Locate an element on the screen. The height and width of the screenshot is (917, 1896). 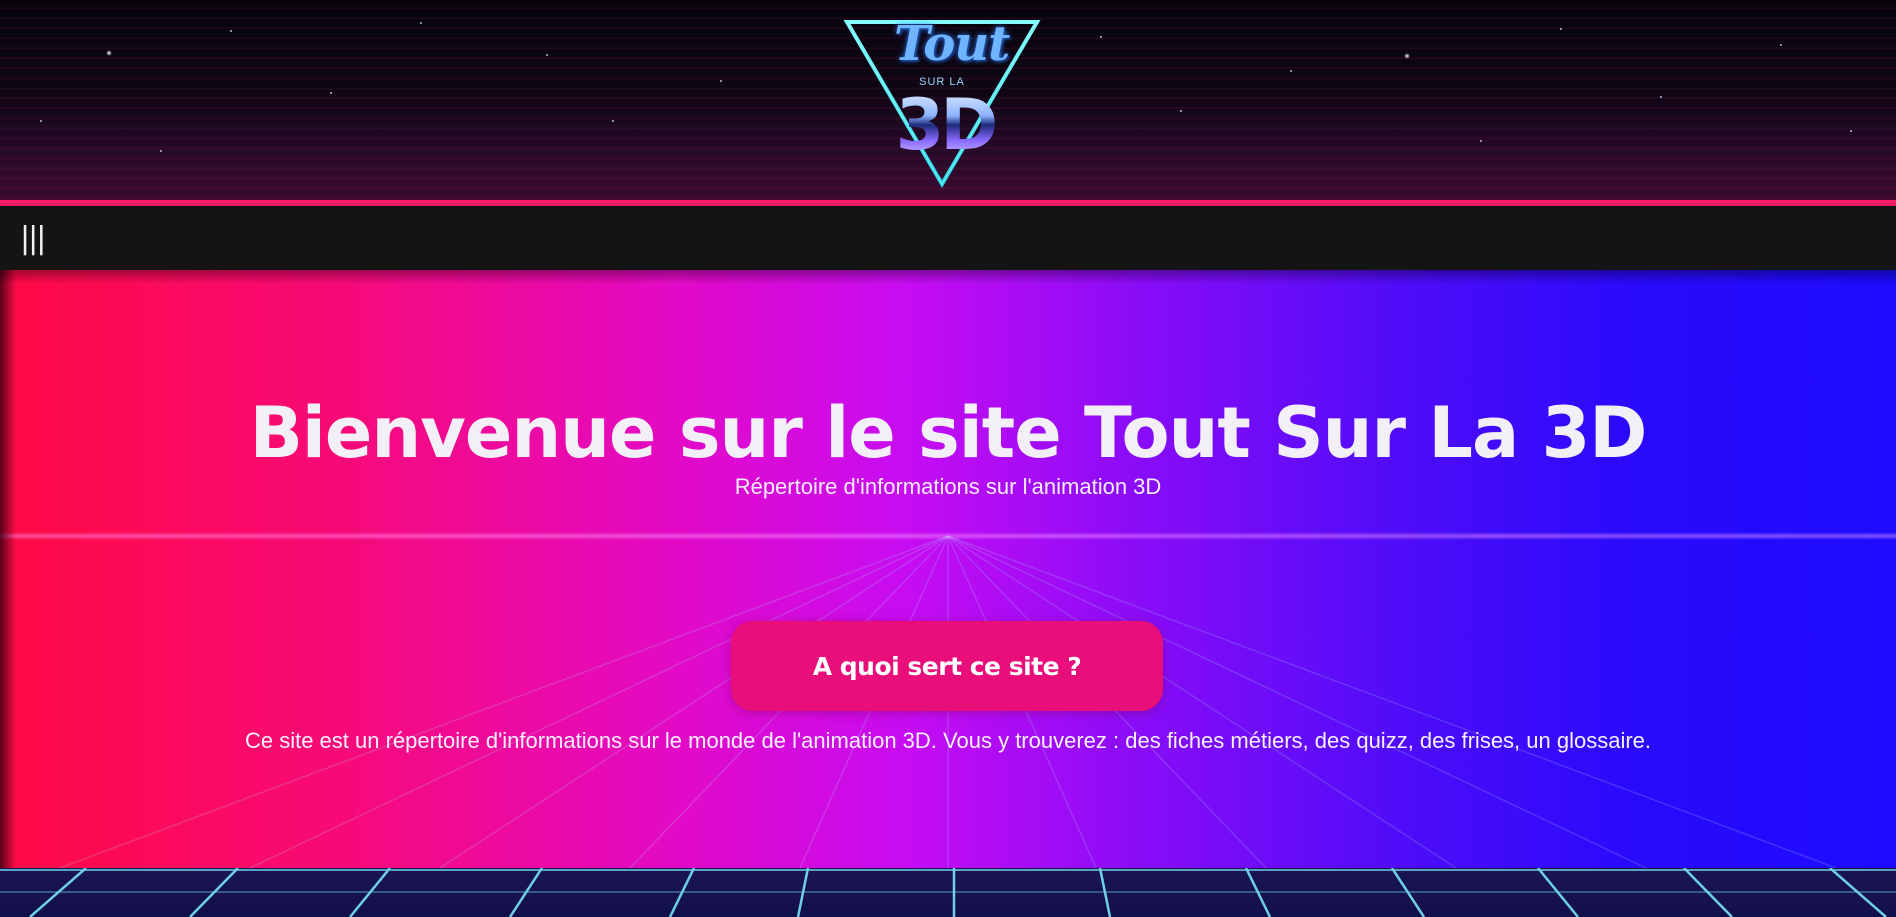
navigation-bar: ||| is located at coordinates (948, 238).